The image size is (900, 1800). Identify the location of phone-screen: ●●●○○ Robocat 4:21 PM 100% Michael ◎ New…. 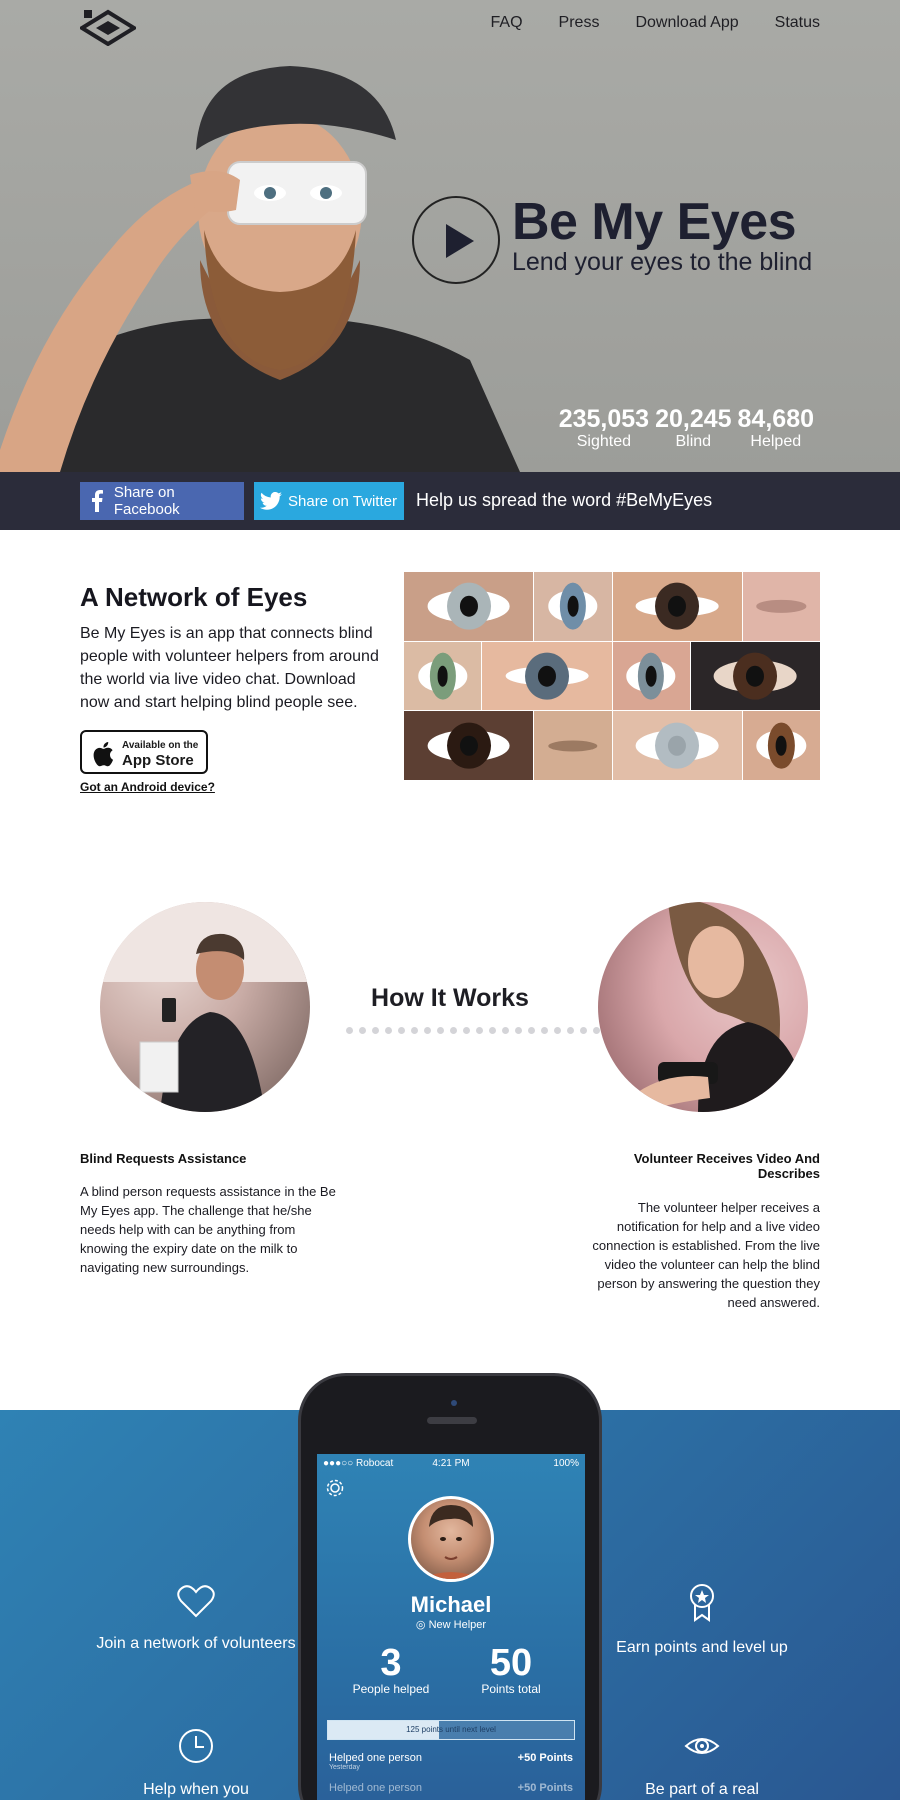
(451, 1627).